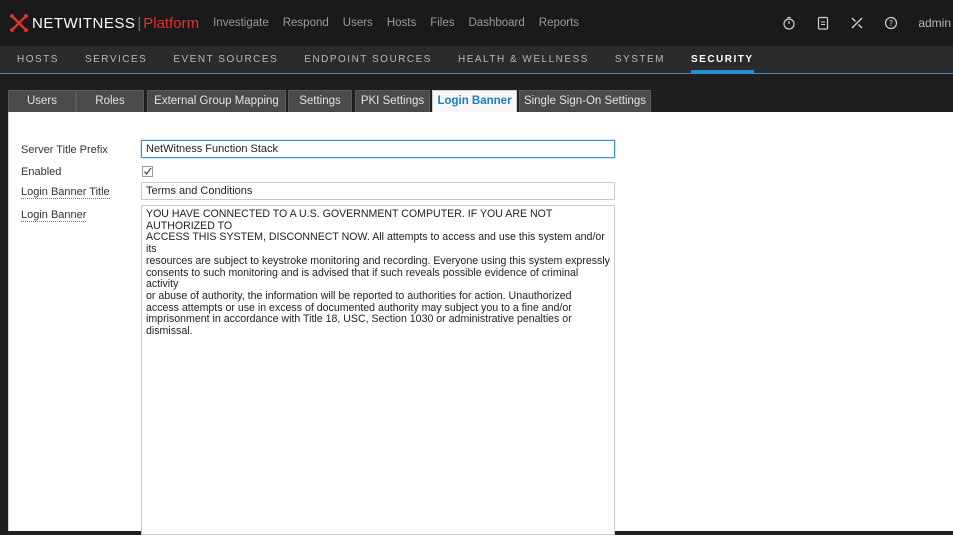 This screenshot has height=535, width=953. I want to click on server-title-prefix-label: Server Title Prefix, so click(64, 150).